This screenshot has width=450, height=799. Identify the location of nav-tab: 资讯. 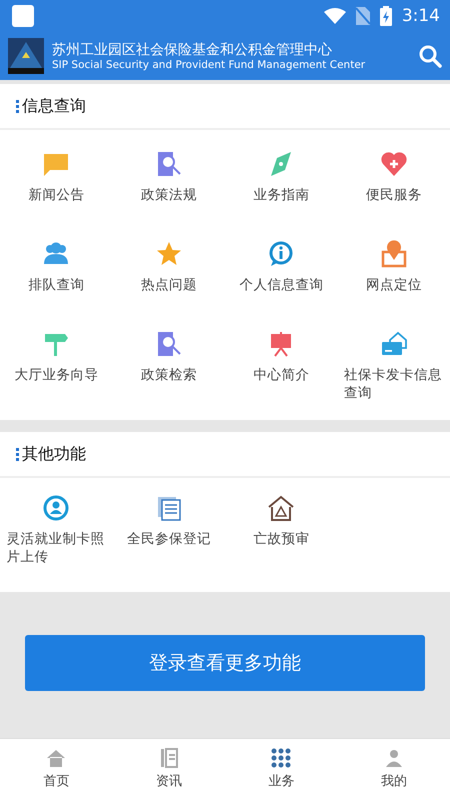
(168, 769).